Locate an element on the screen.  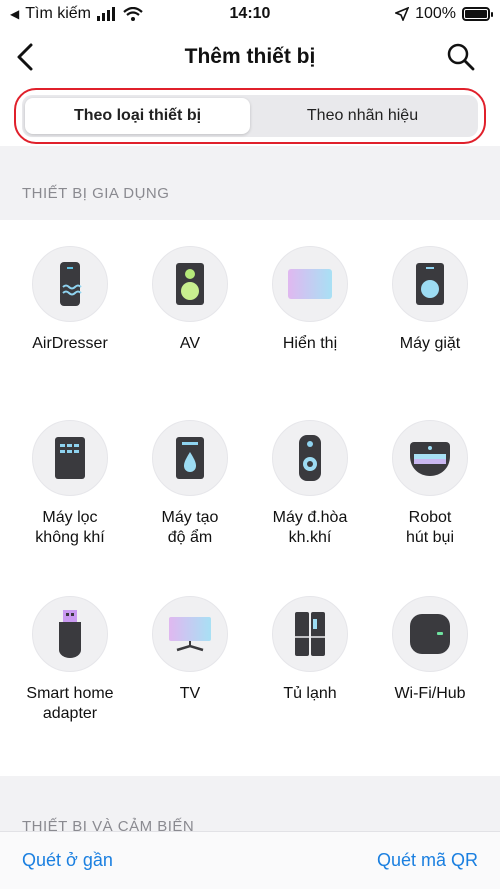
back-button is located at coordinates (25, 57).